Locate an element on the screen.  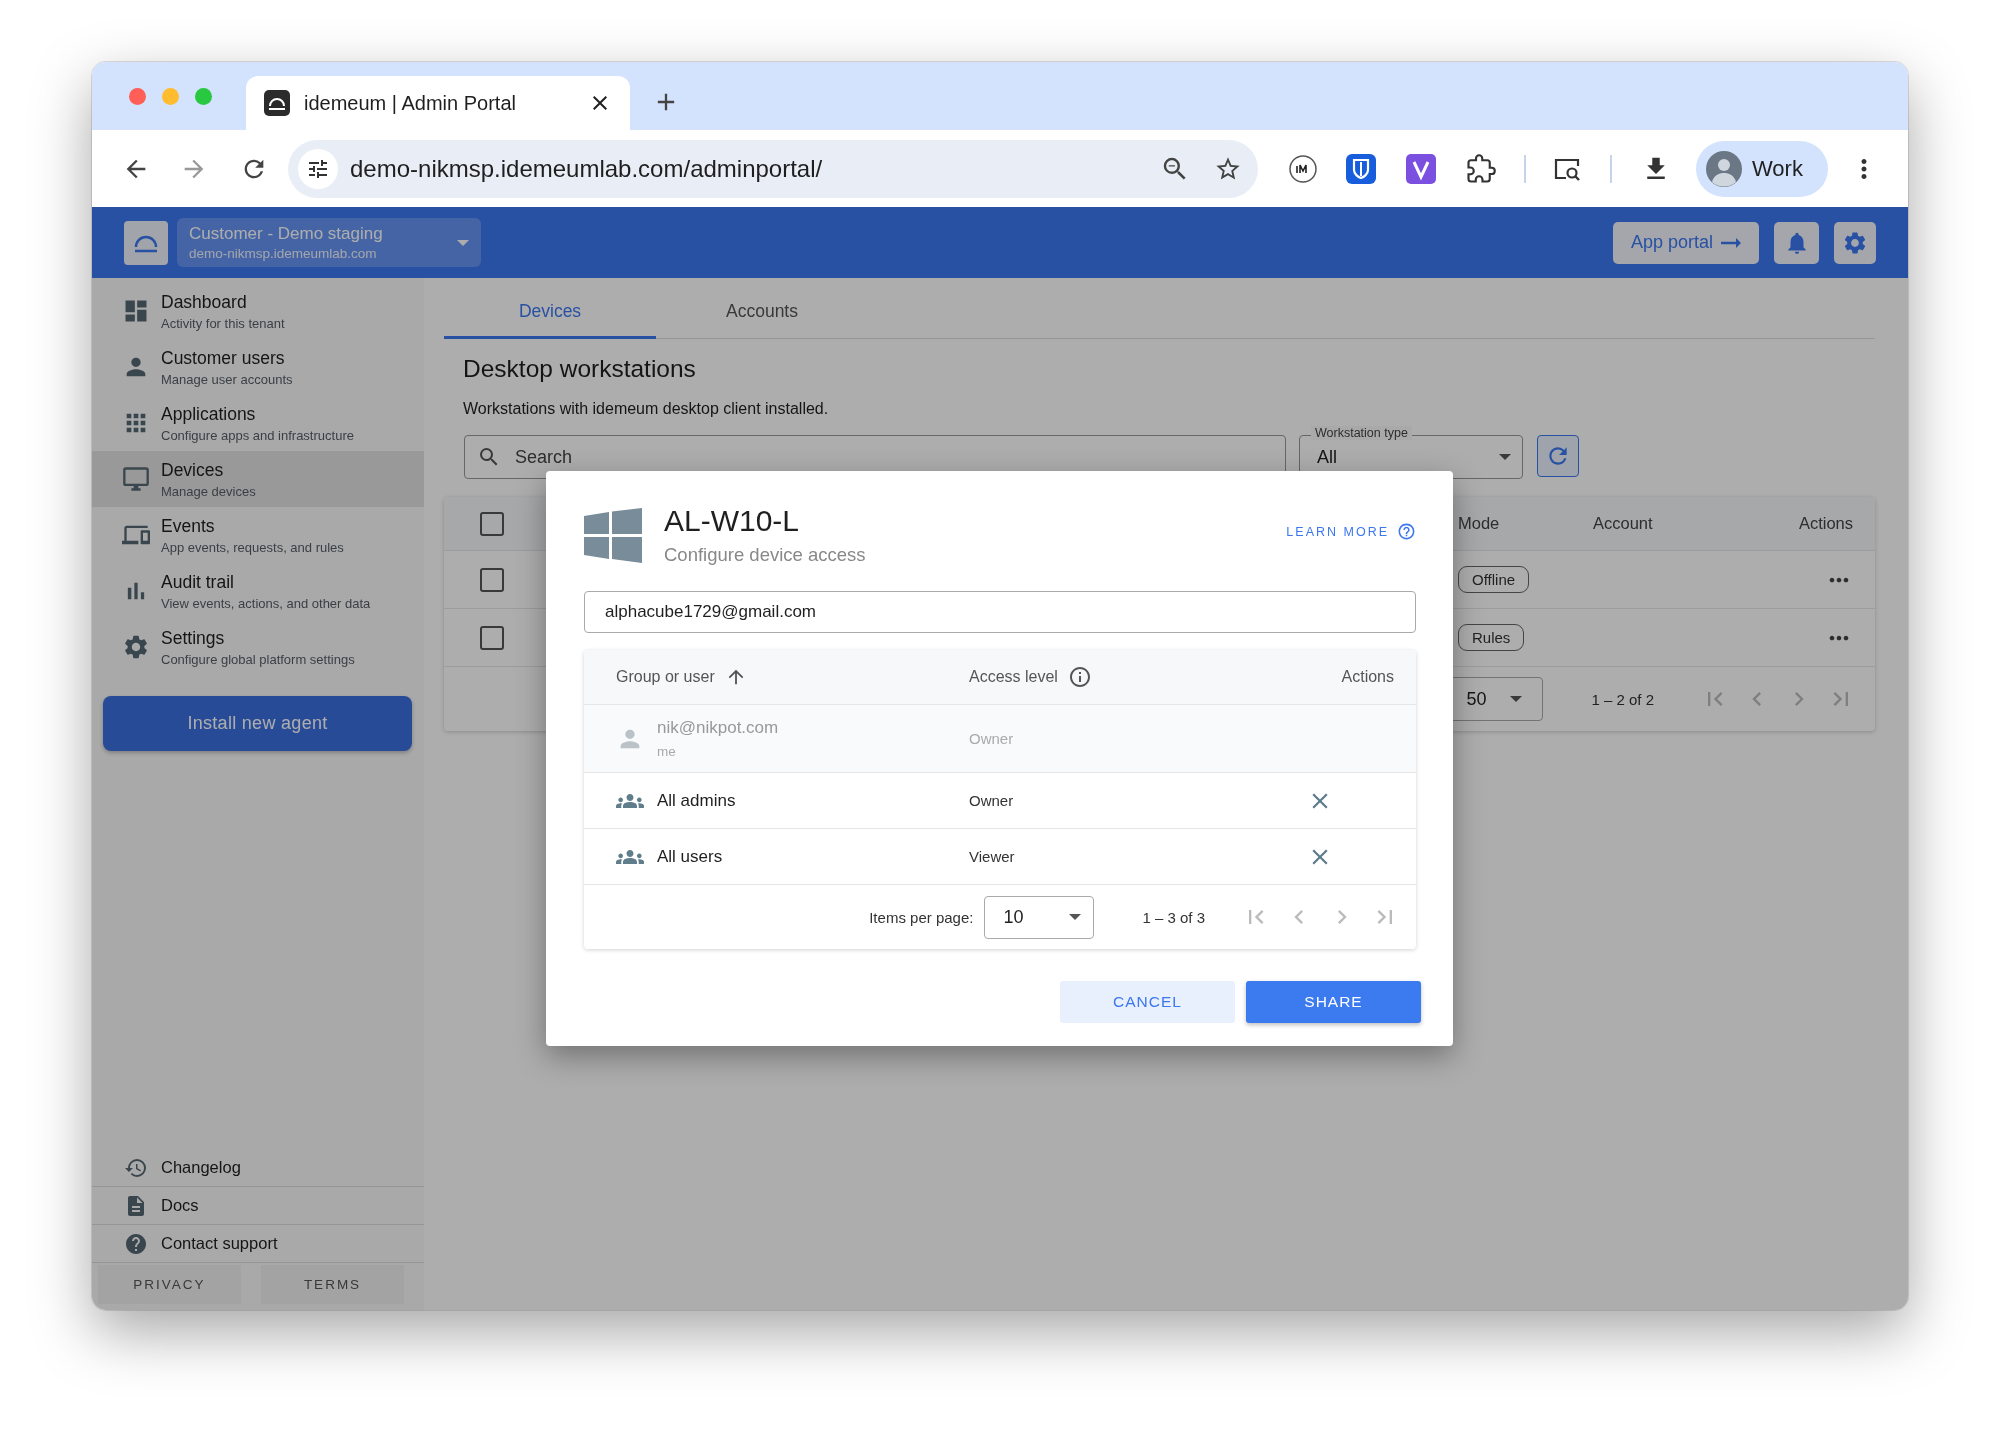
member-note: me is located at coordinates (667, 751).